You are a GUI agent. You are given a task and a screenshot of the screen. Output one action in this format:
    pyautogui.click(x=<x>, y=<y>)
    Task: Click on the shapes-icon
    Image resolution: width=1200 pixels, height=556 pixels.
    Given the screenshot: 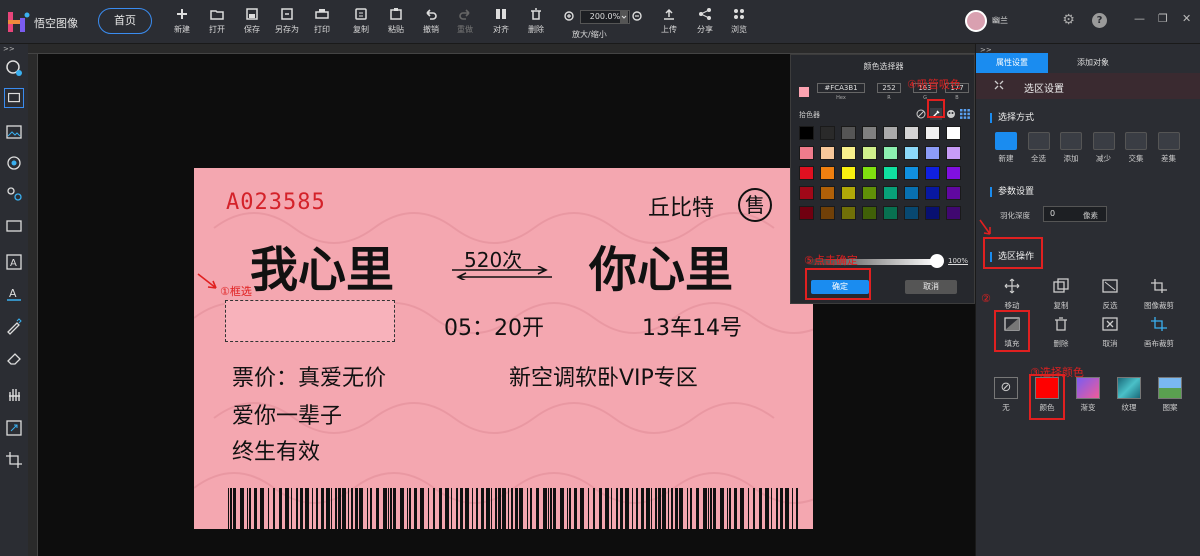 What is the action you would take?
    pyautogui.click(x=14, y=194)
    